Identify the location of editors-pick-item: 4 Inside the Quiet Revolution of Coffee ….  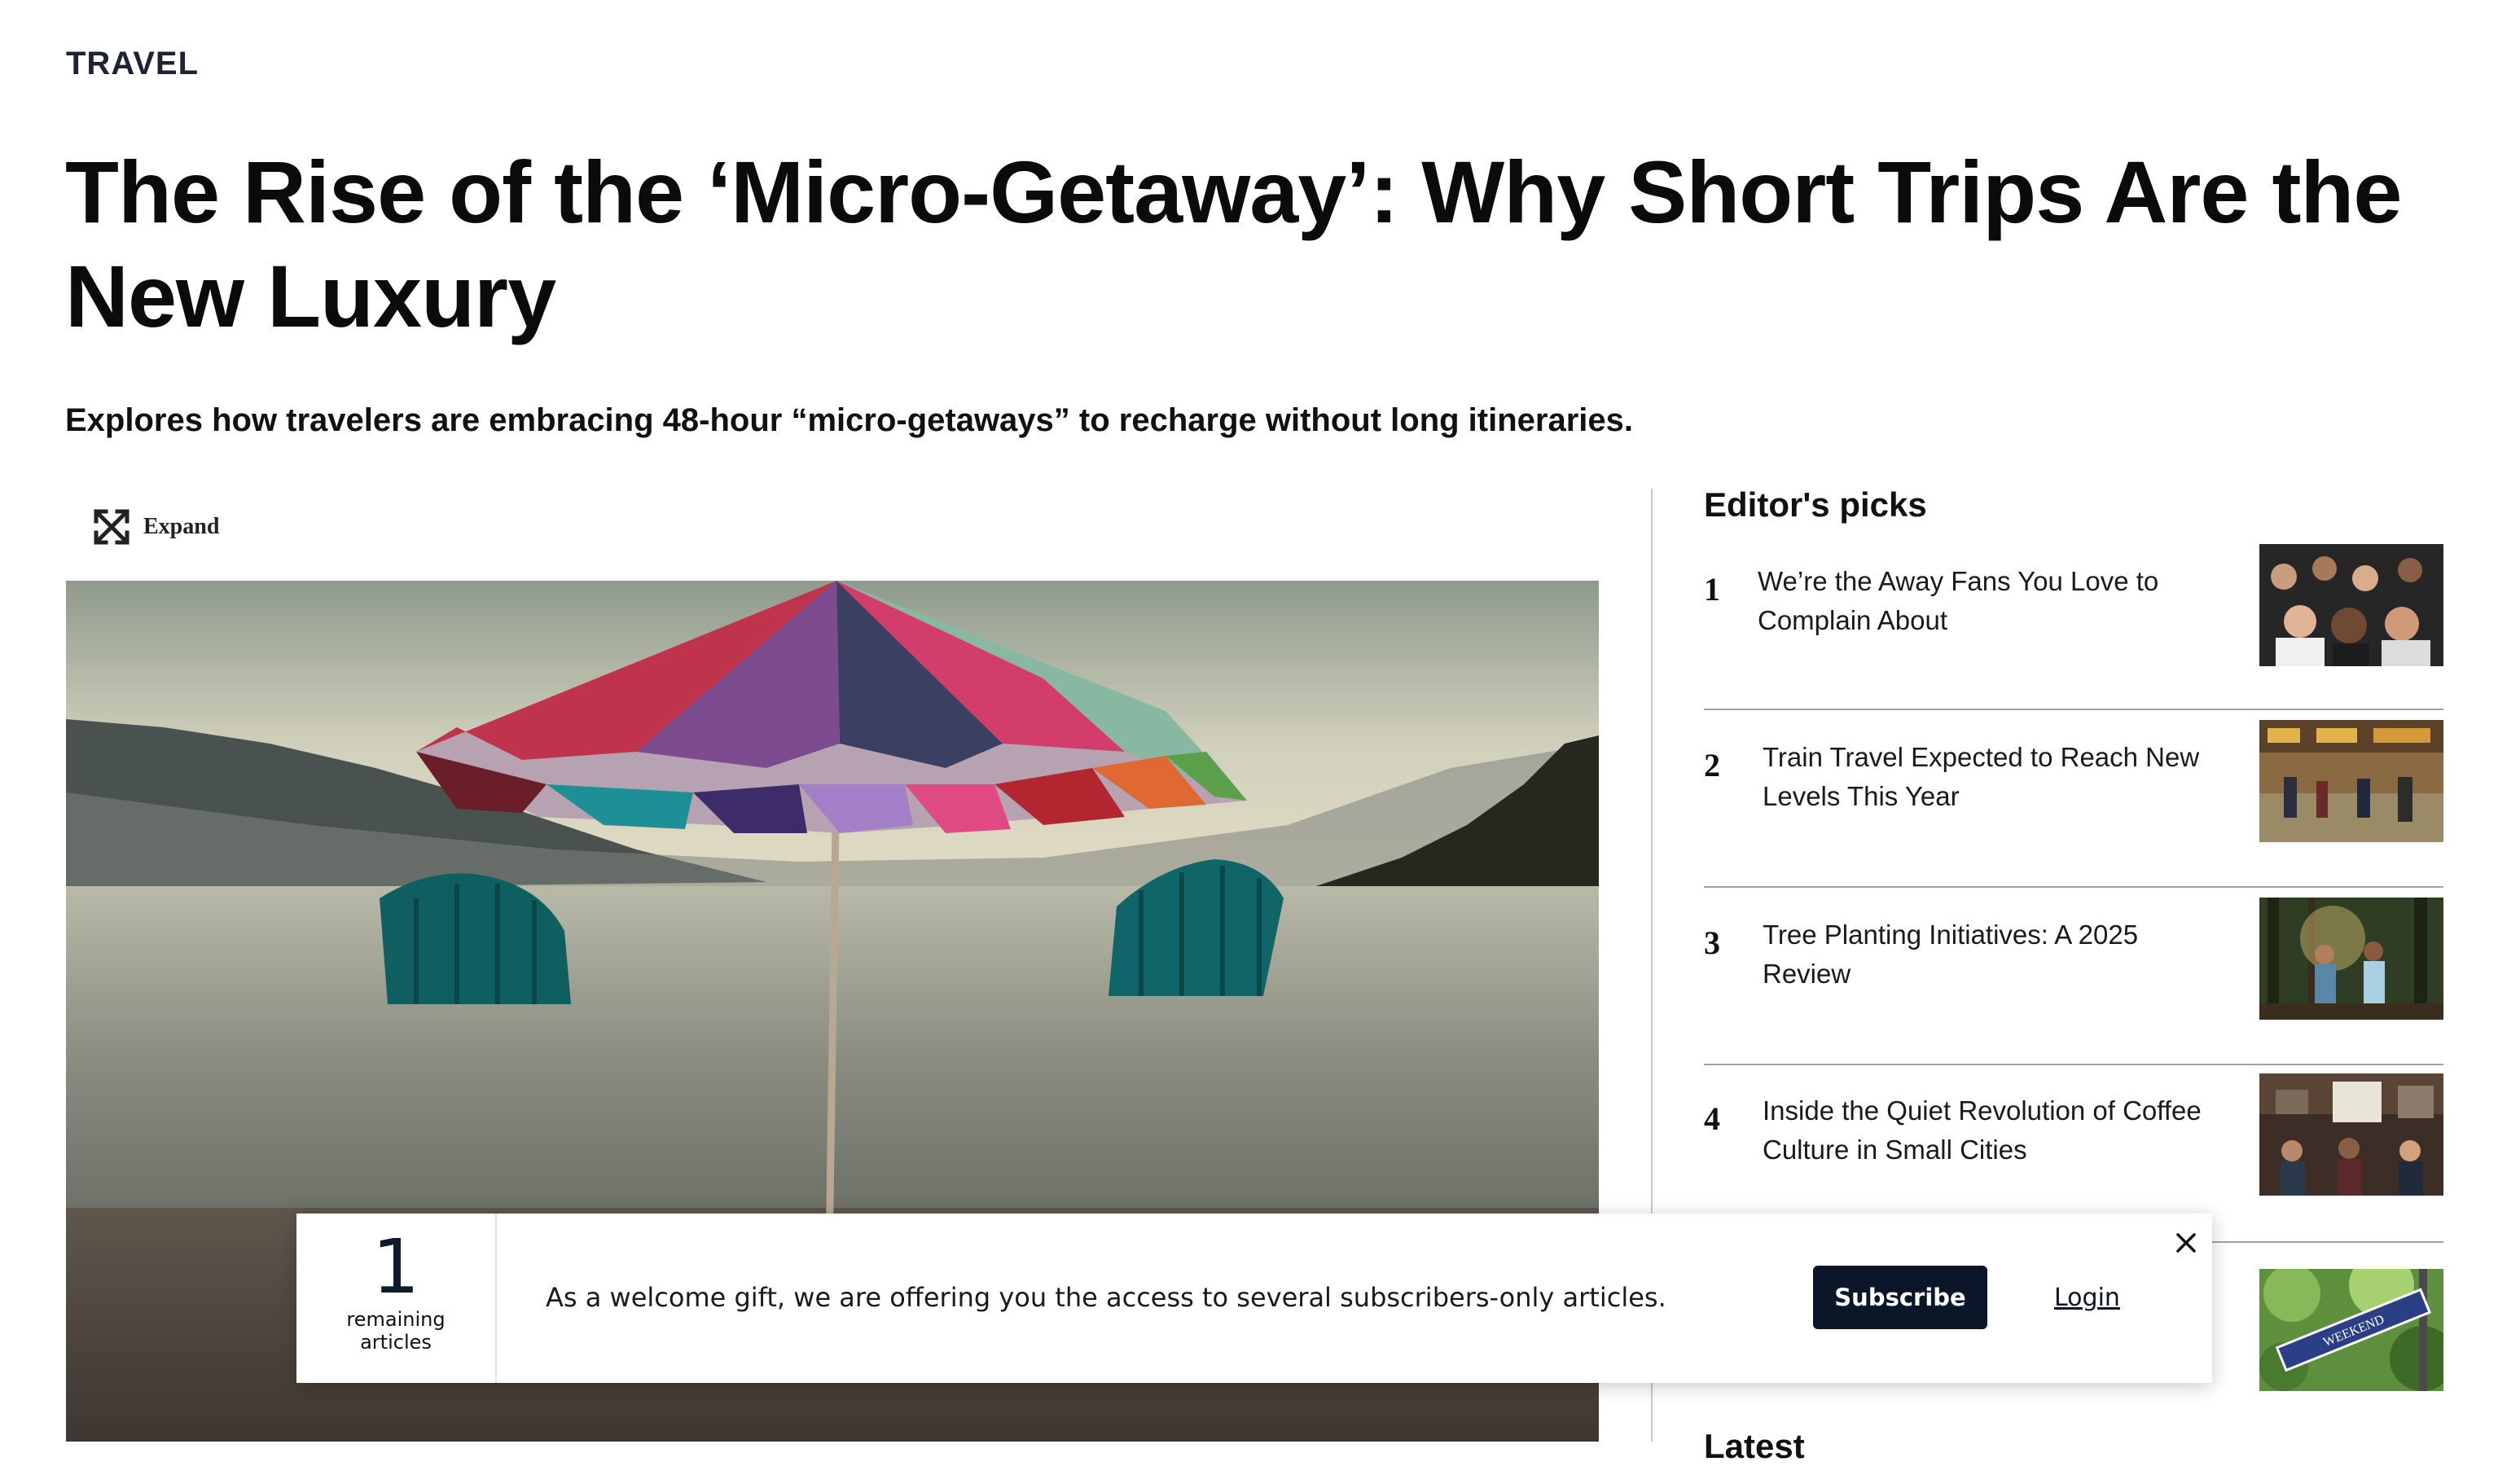
(2073, 1143).